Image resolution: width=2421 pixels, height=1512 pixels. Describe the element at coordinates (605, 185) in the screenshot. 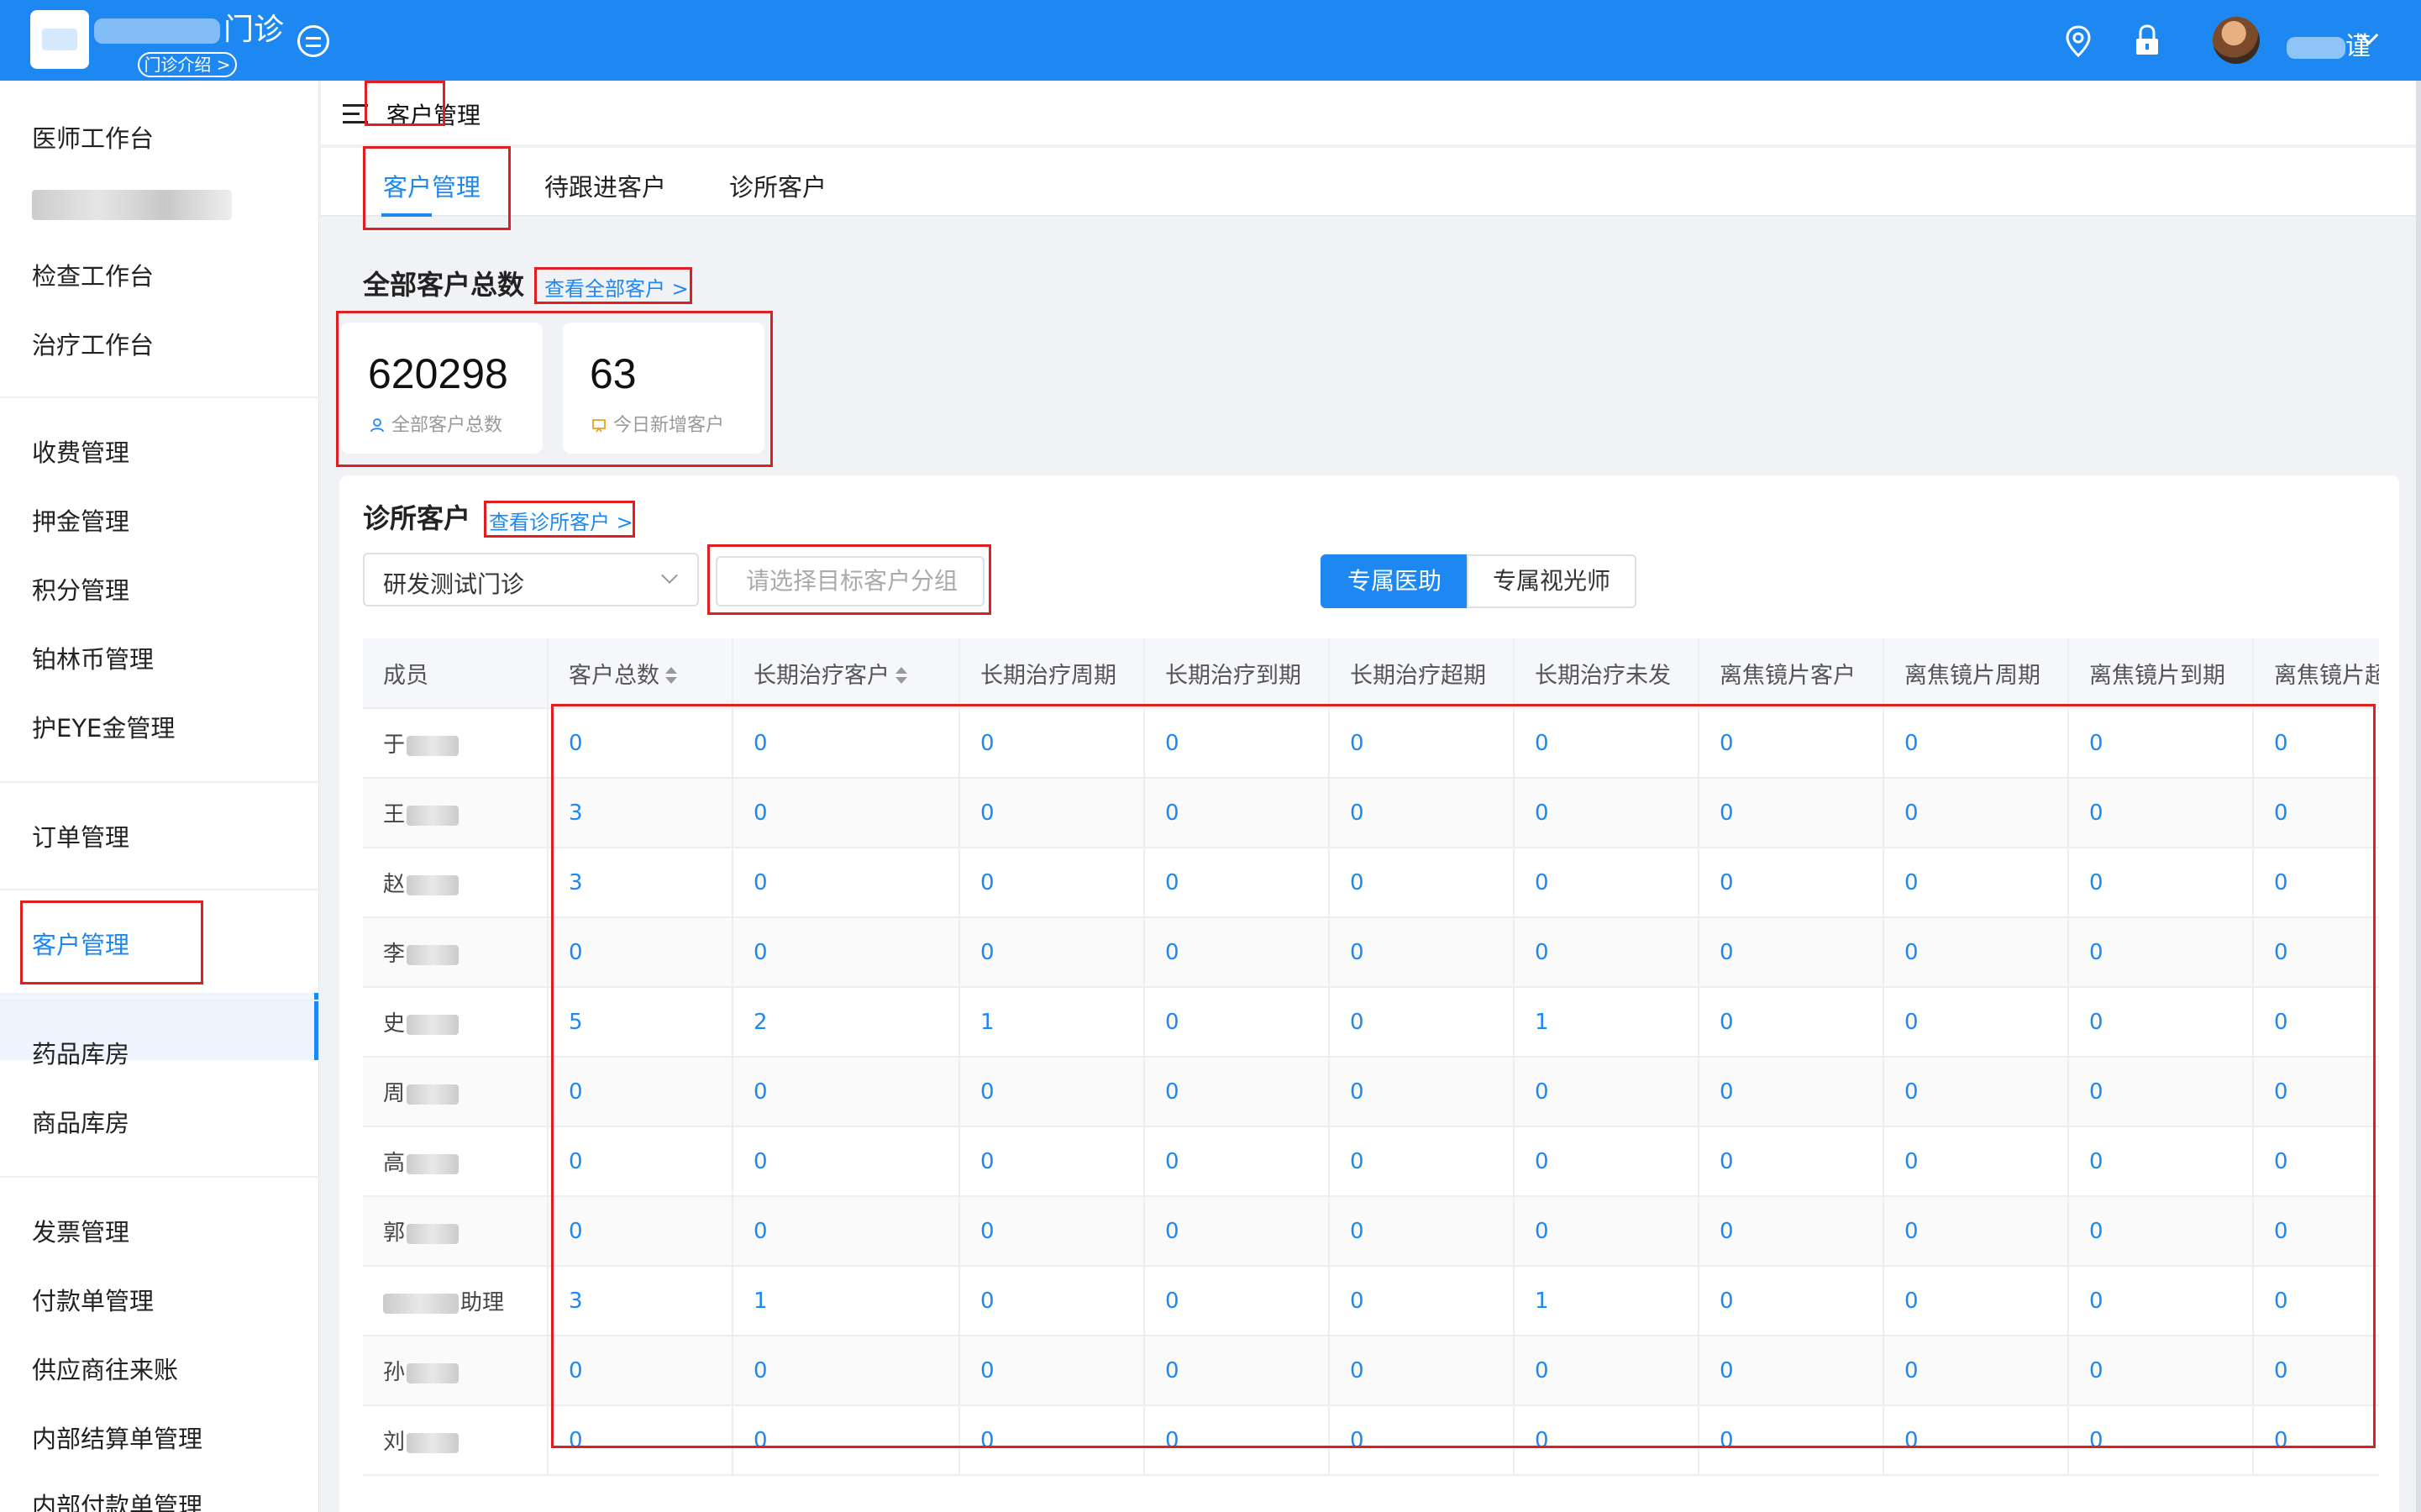

I see `tab-pending-followup: 待跟进客户` at that location.